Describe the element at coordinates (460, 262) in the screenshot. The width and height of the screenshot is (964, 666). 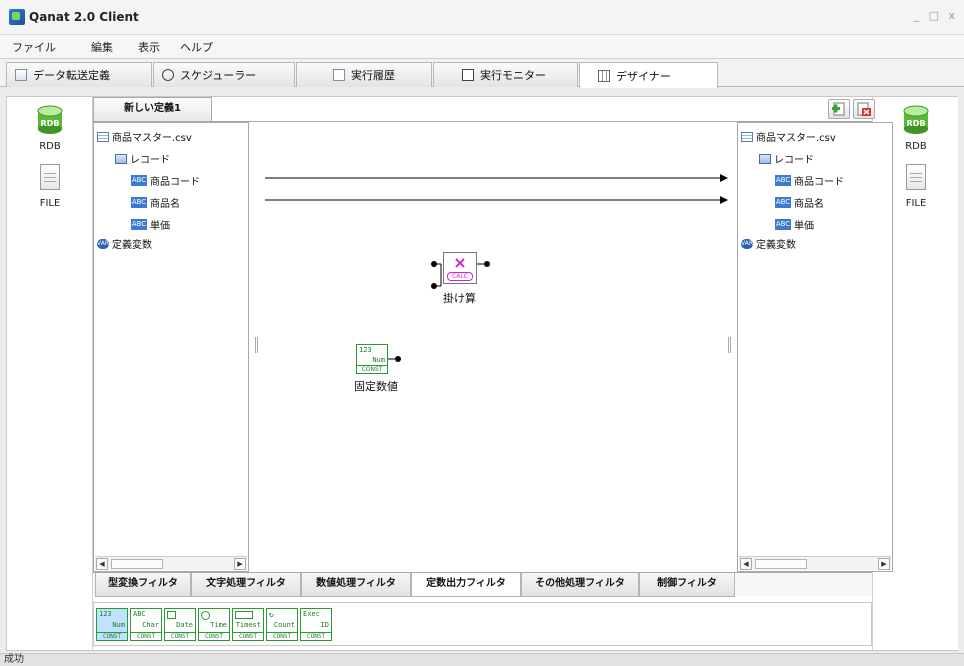
I see `multiply-icon: ×` at that location.